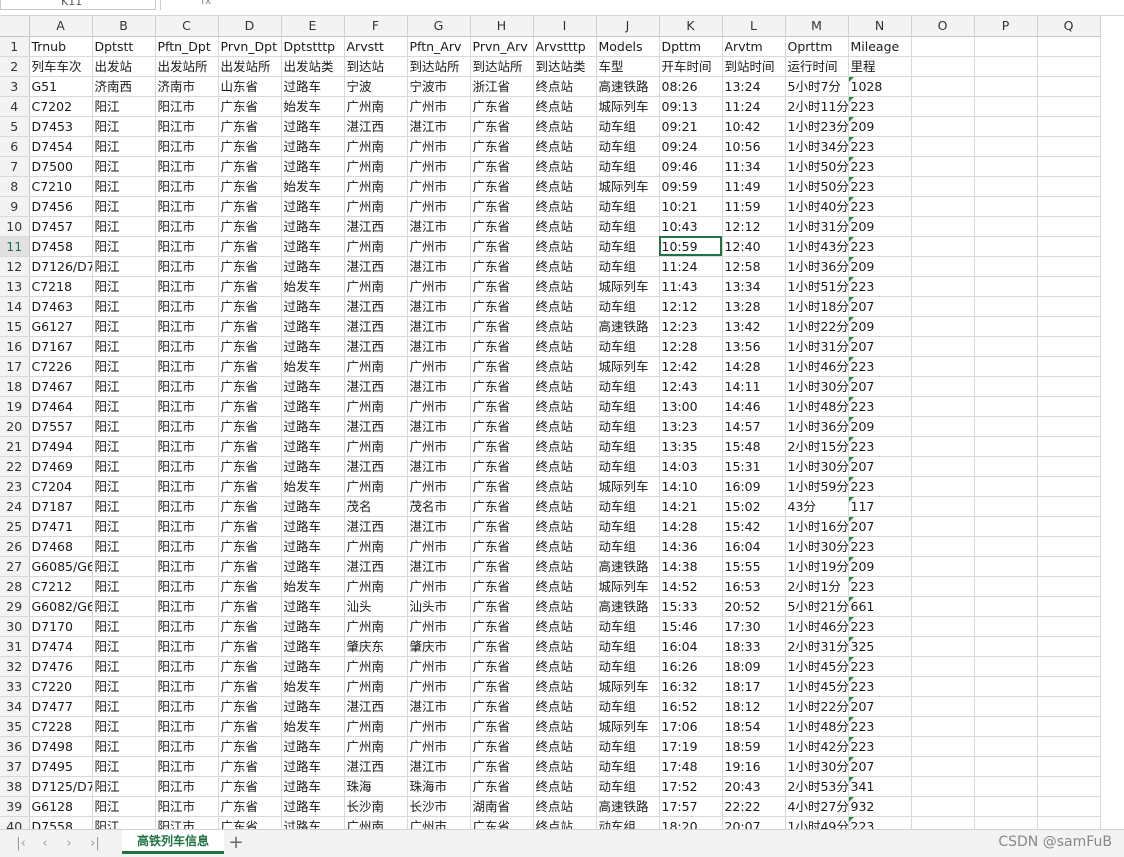  What do you see at coordinates (565, 246) in the screenshot?
I see `cell-i11: 终点站` at bounding box center [565, 246].